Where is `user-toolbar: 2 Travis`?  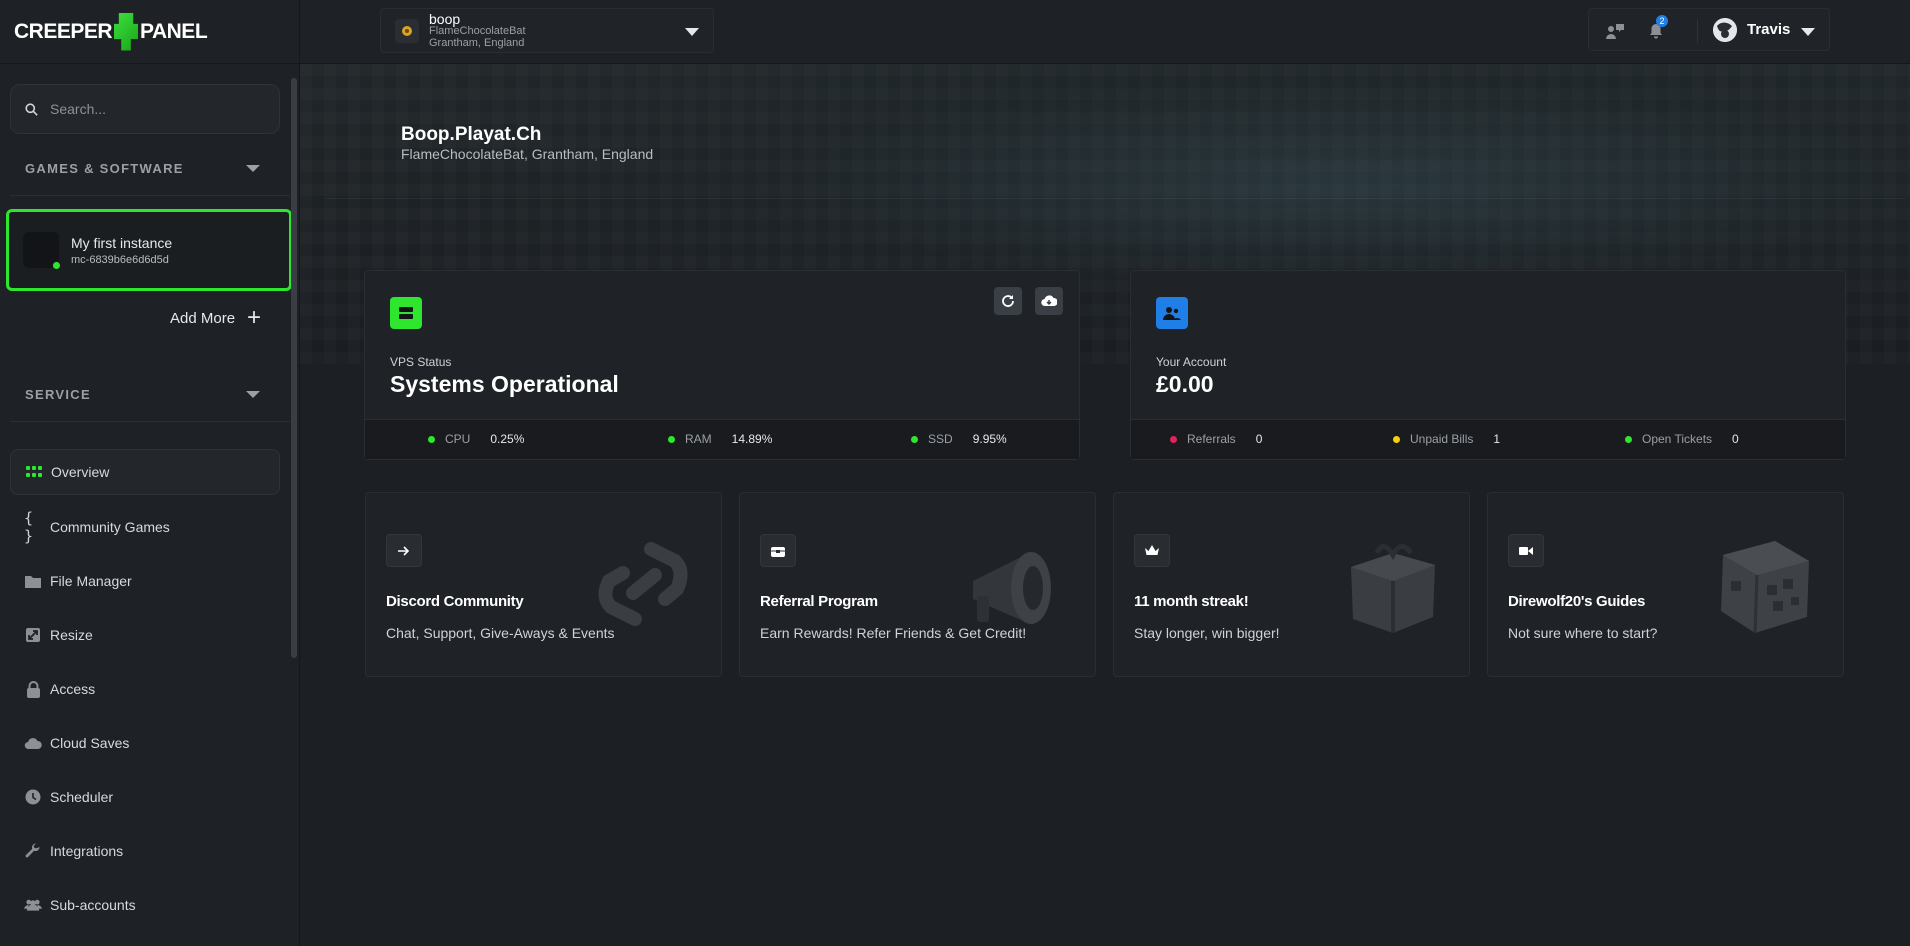 user-toolbar: 2 Travis is located at coordinates (1709, 29).